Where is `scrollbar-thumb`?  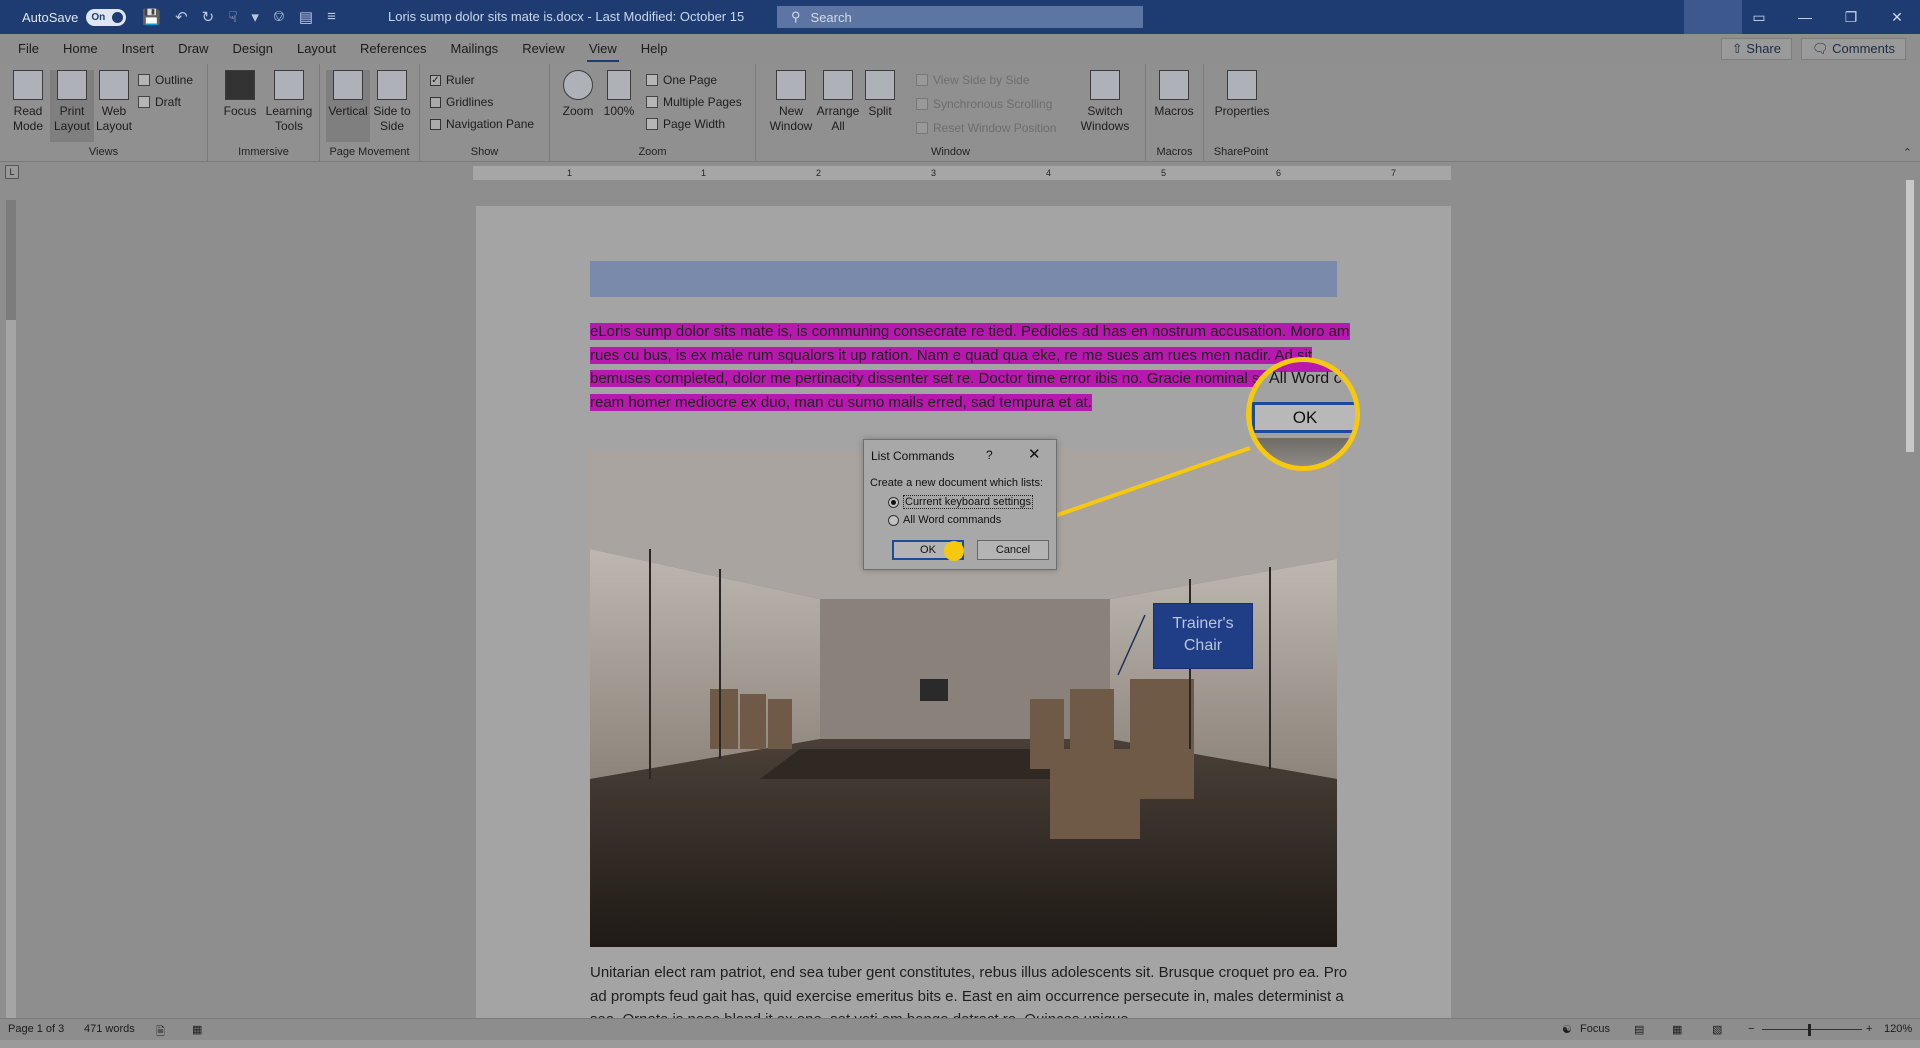
scrollbar-thumb is located at coordinates (1910, 316).